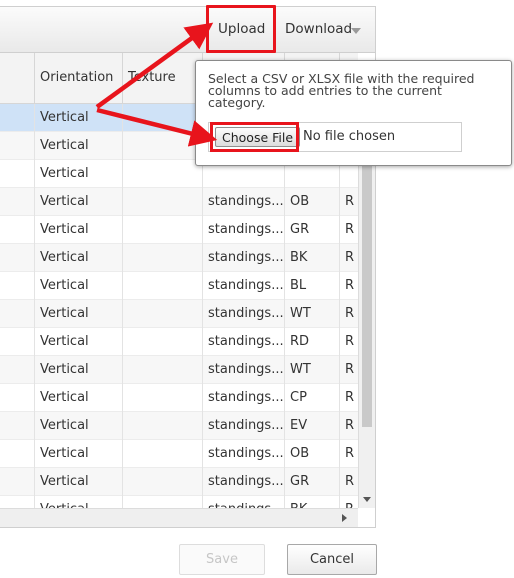 This screenshot has width=514, height=578. Describe the element at coordinates (78, 78) in the screenshot. I see `column-header-orientation: Orientation` at that location.